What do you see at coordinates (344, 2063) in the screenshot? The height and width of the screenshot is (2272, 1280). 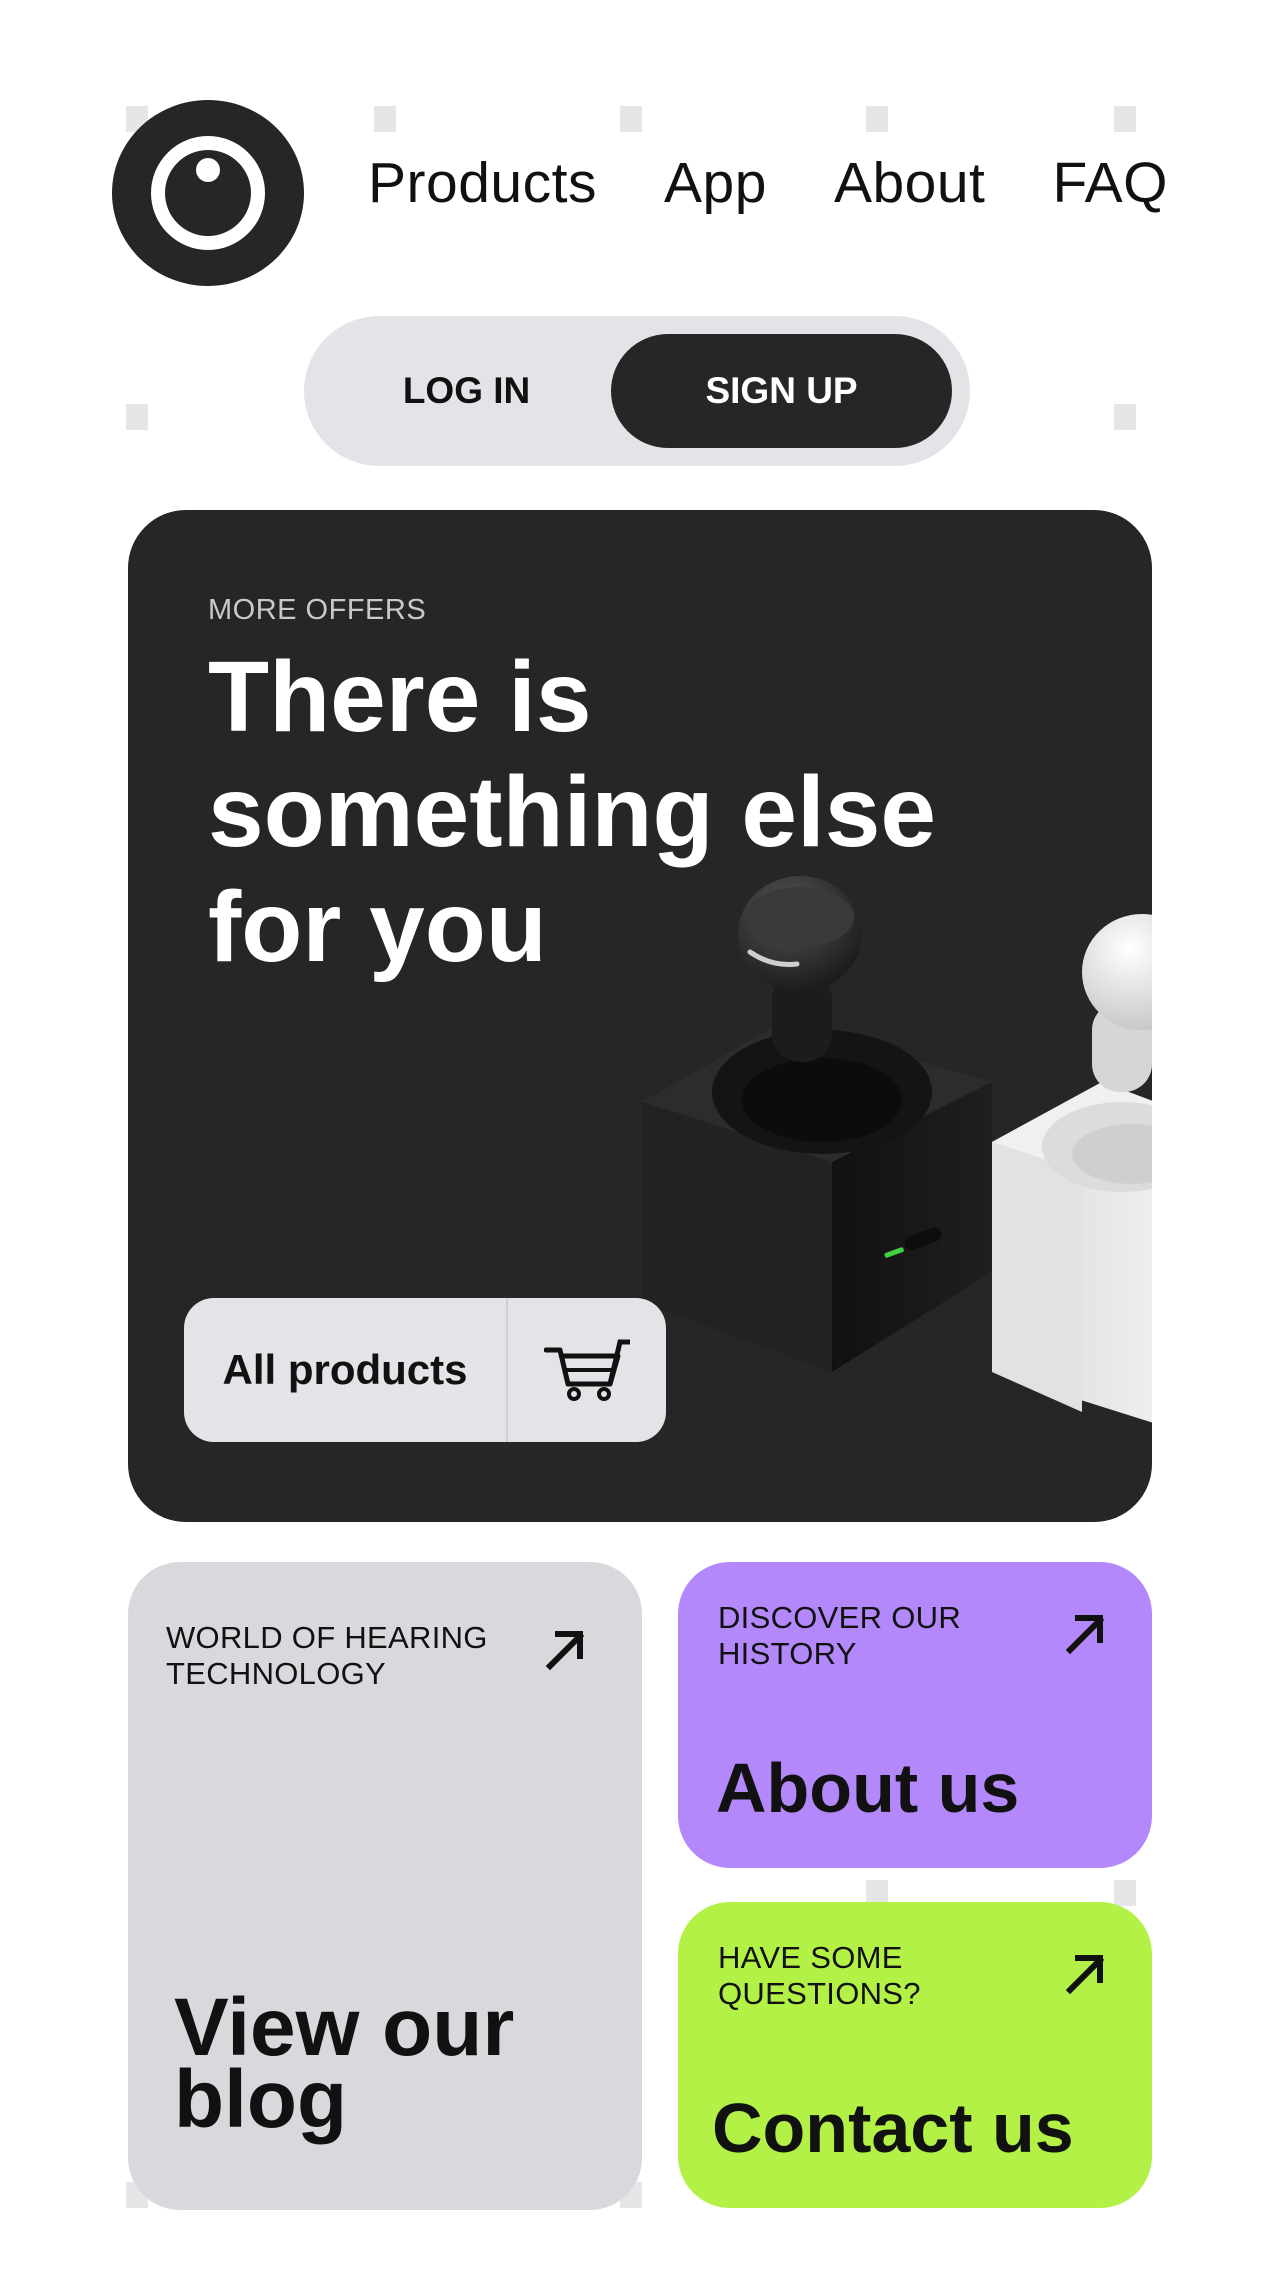 I see `blog-card-title: View our blog` at bounding box center [344, 2063].